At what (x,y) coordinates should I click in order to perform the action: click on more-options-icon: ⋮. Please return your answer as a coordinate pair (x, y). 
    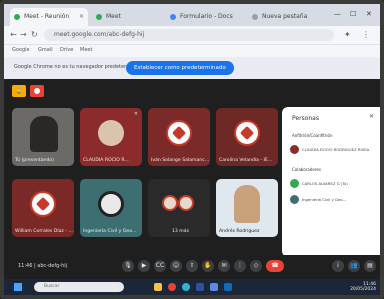
    Looking at the image, I should click on (240, 266).